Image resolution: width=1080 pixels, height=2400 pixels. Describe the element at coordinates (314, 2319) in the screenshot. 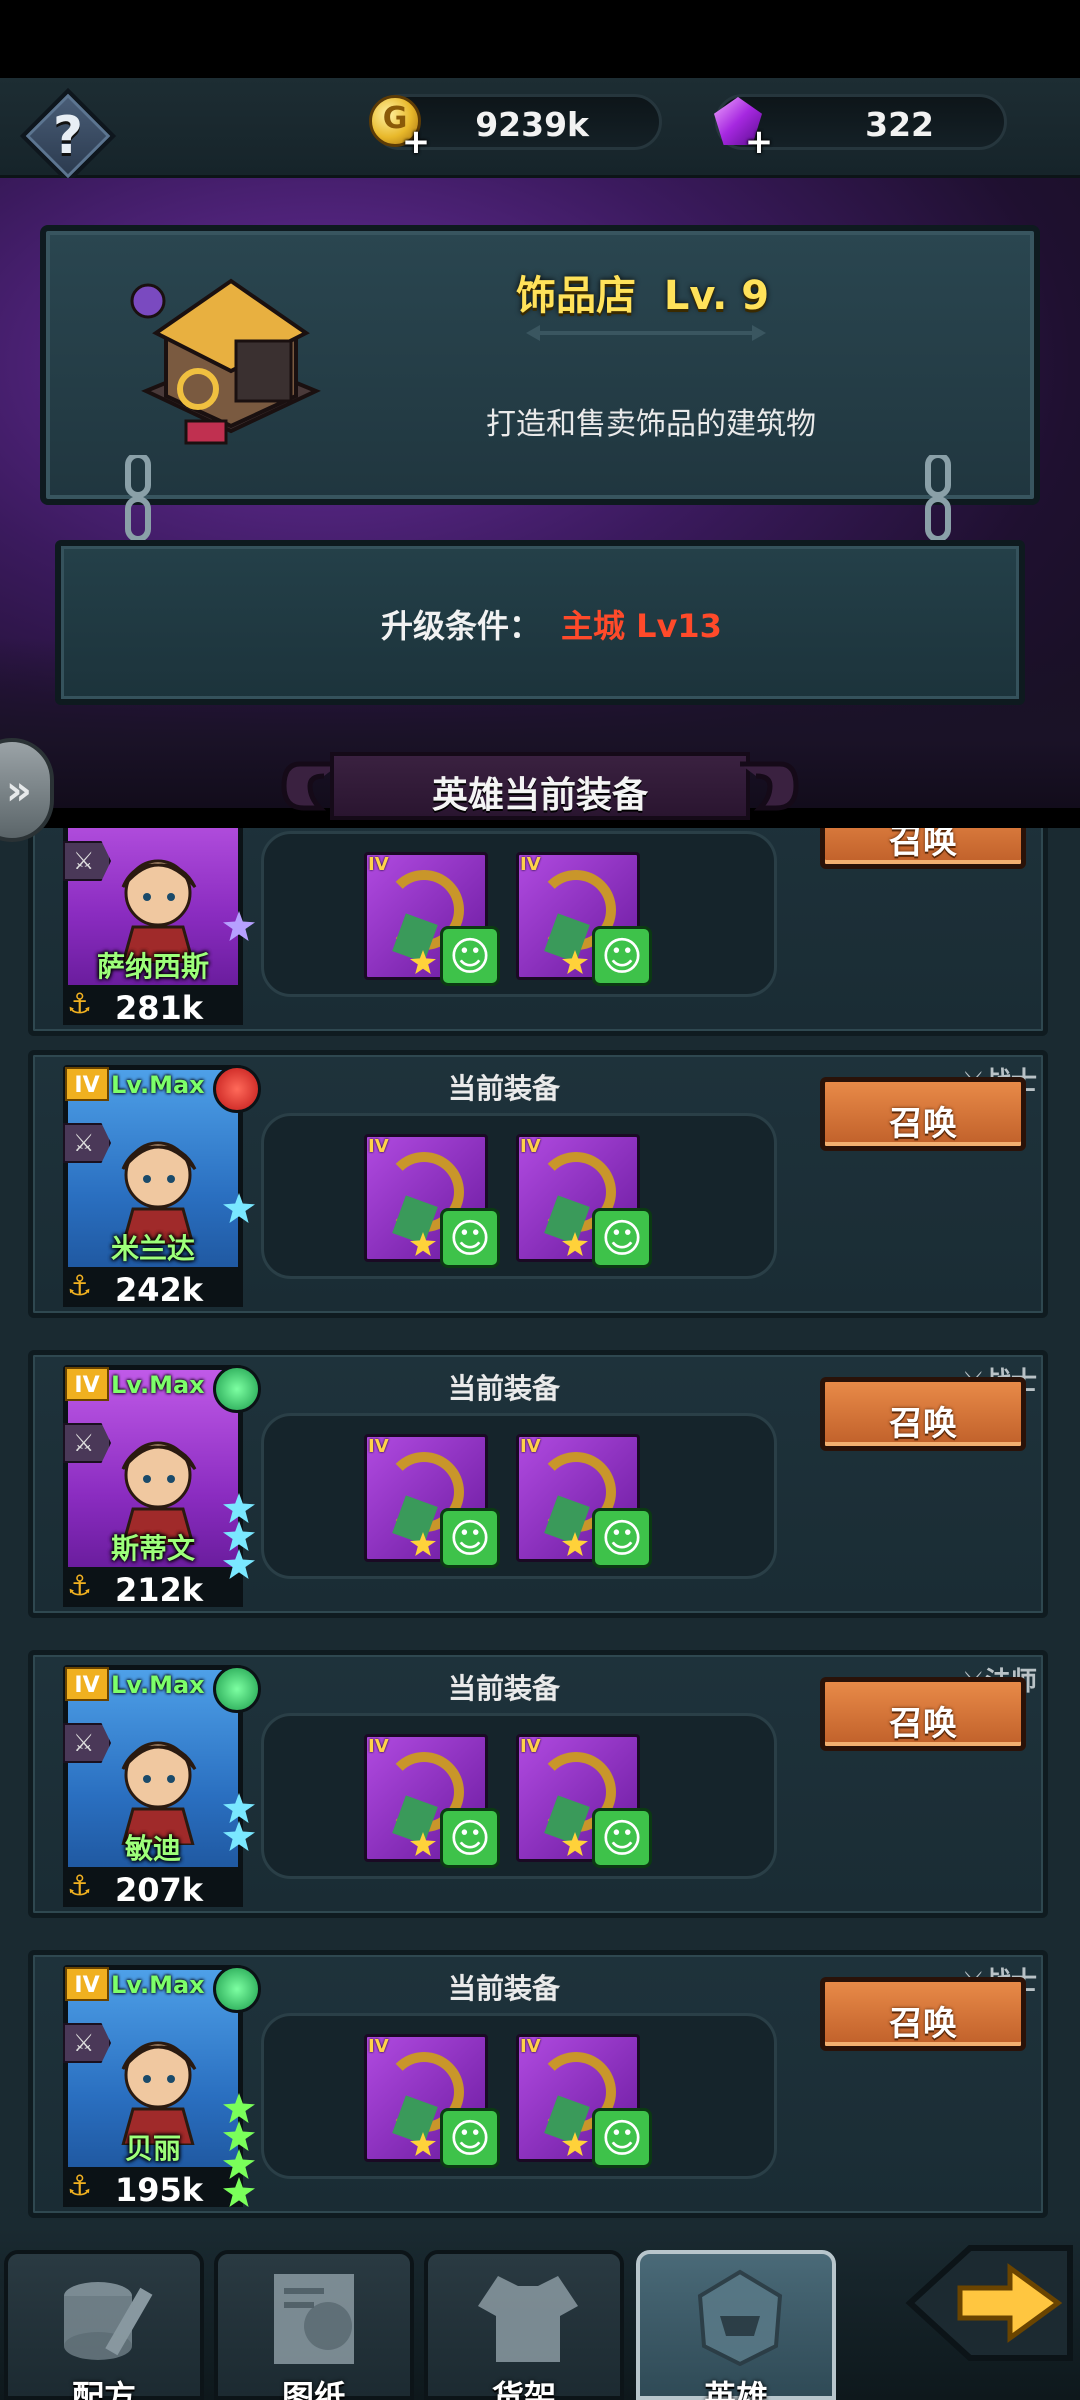

I see `blueprint-icon` at that location.